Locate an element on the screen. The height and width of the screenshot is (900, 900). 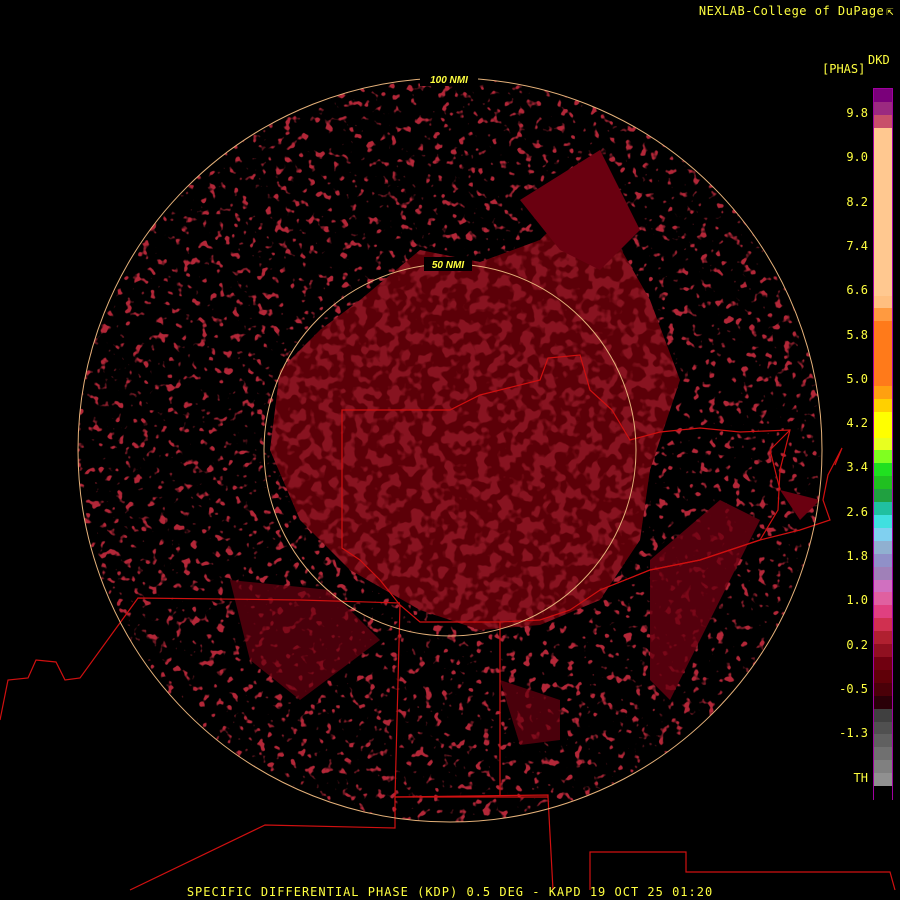
color-scale-tick-label: 9.0 is located at coordinates (857, 157).